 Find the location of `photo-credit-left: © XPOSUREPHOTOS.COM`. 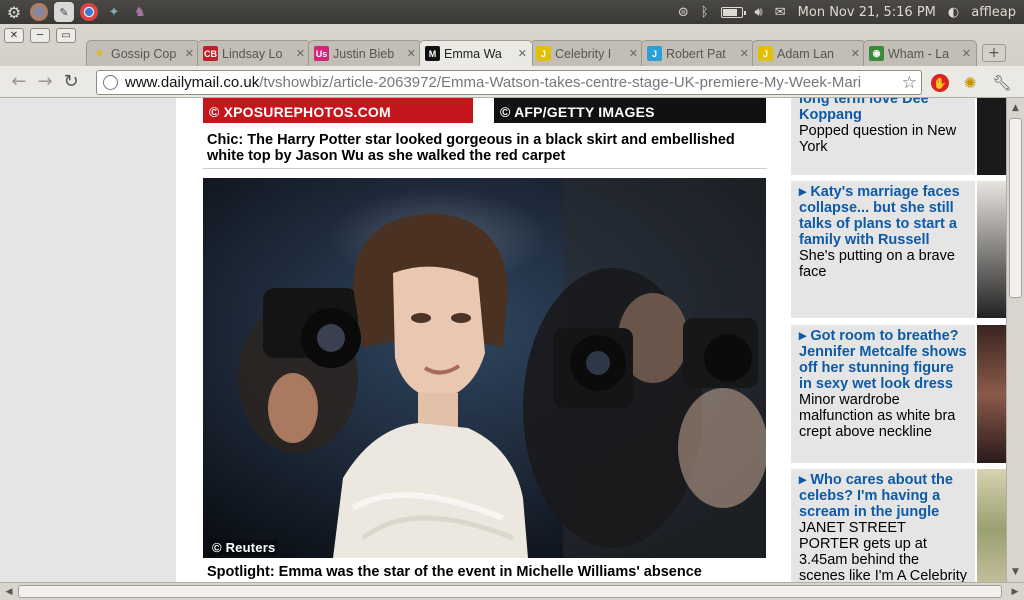

photo-credit-left: © XPOSUREPHOTOS.COM is located at coordinates (300, 112).